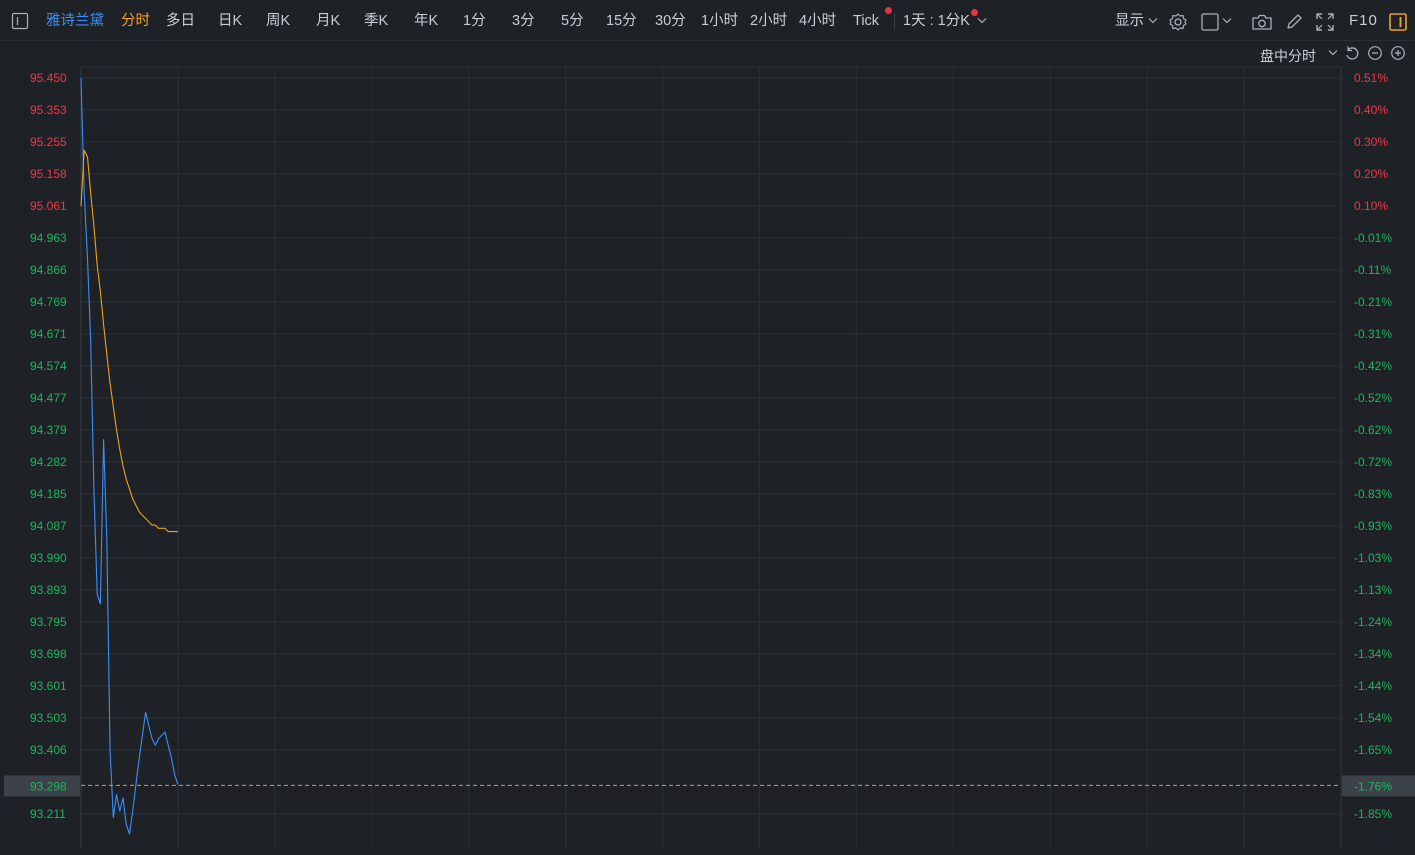  I want to click on pct-tick-label: 0.10%, so click(1371, 206).